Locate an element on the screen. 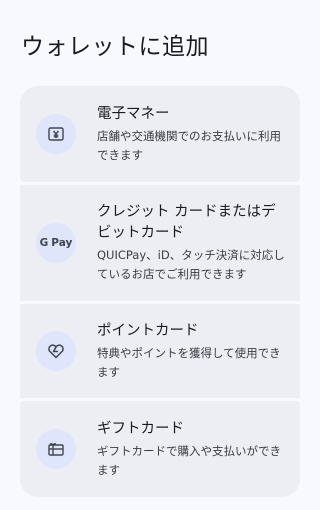  option-title: ポイントカード is located at coordinates (148, 330).